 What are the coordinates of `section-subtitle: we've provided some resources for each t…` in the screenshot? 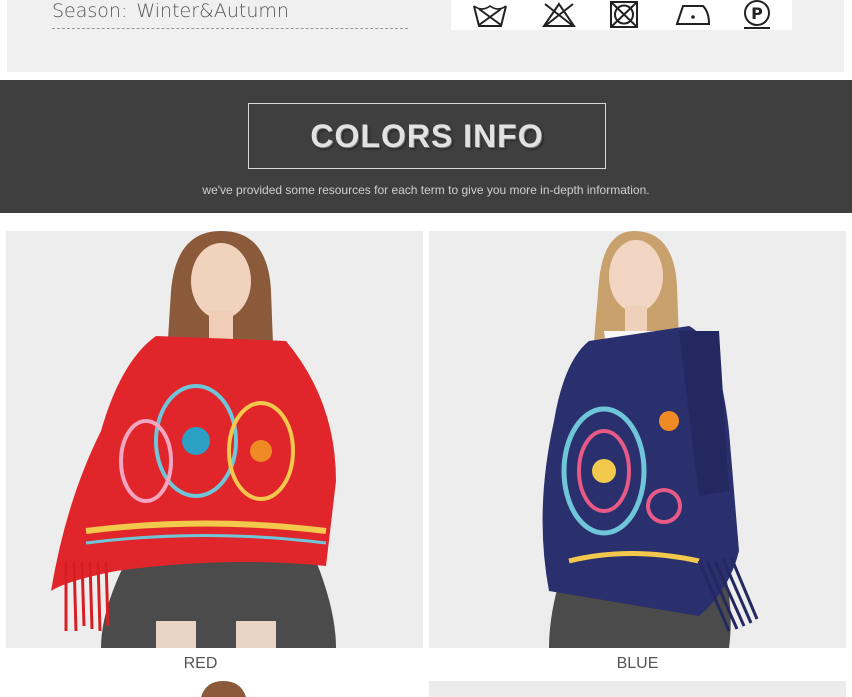 It's located at (426, 190).